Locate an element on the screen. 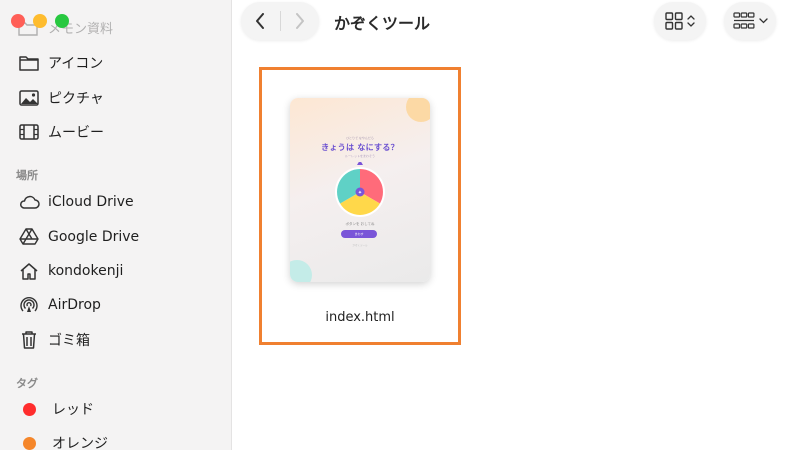 This screenshot has height=450, width=800. back-button is located at coordinates (260, 21).